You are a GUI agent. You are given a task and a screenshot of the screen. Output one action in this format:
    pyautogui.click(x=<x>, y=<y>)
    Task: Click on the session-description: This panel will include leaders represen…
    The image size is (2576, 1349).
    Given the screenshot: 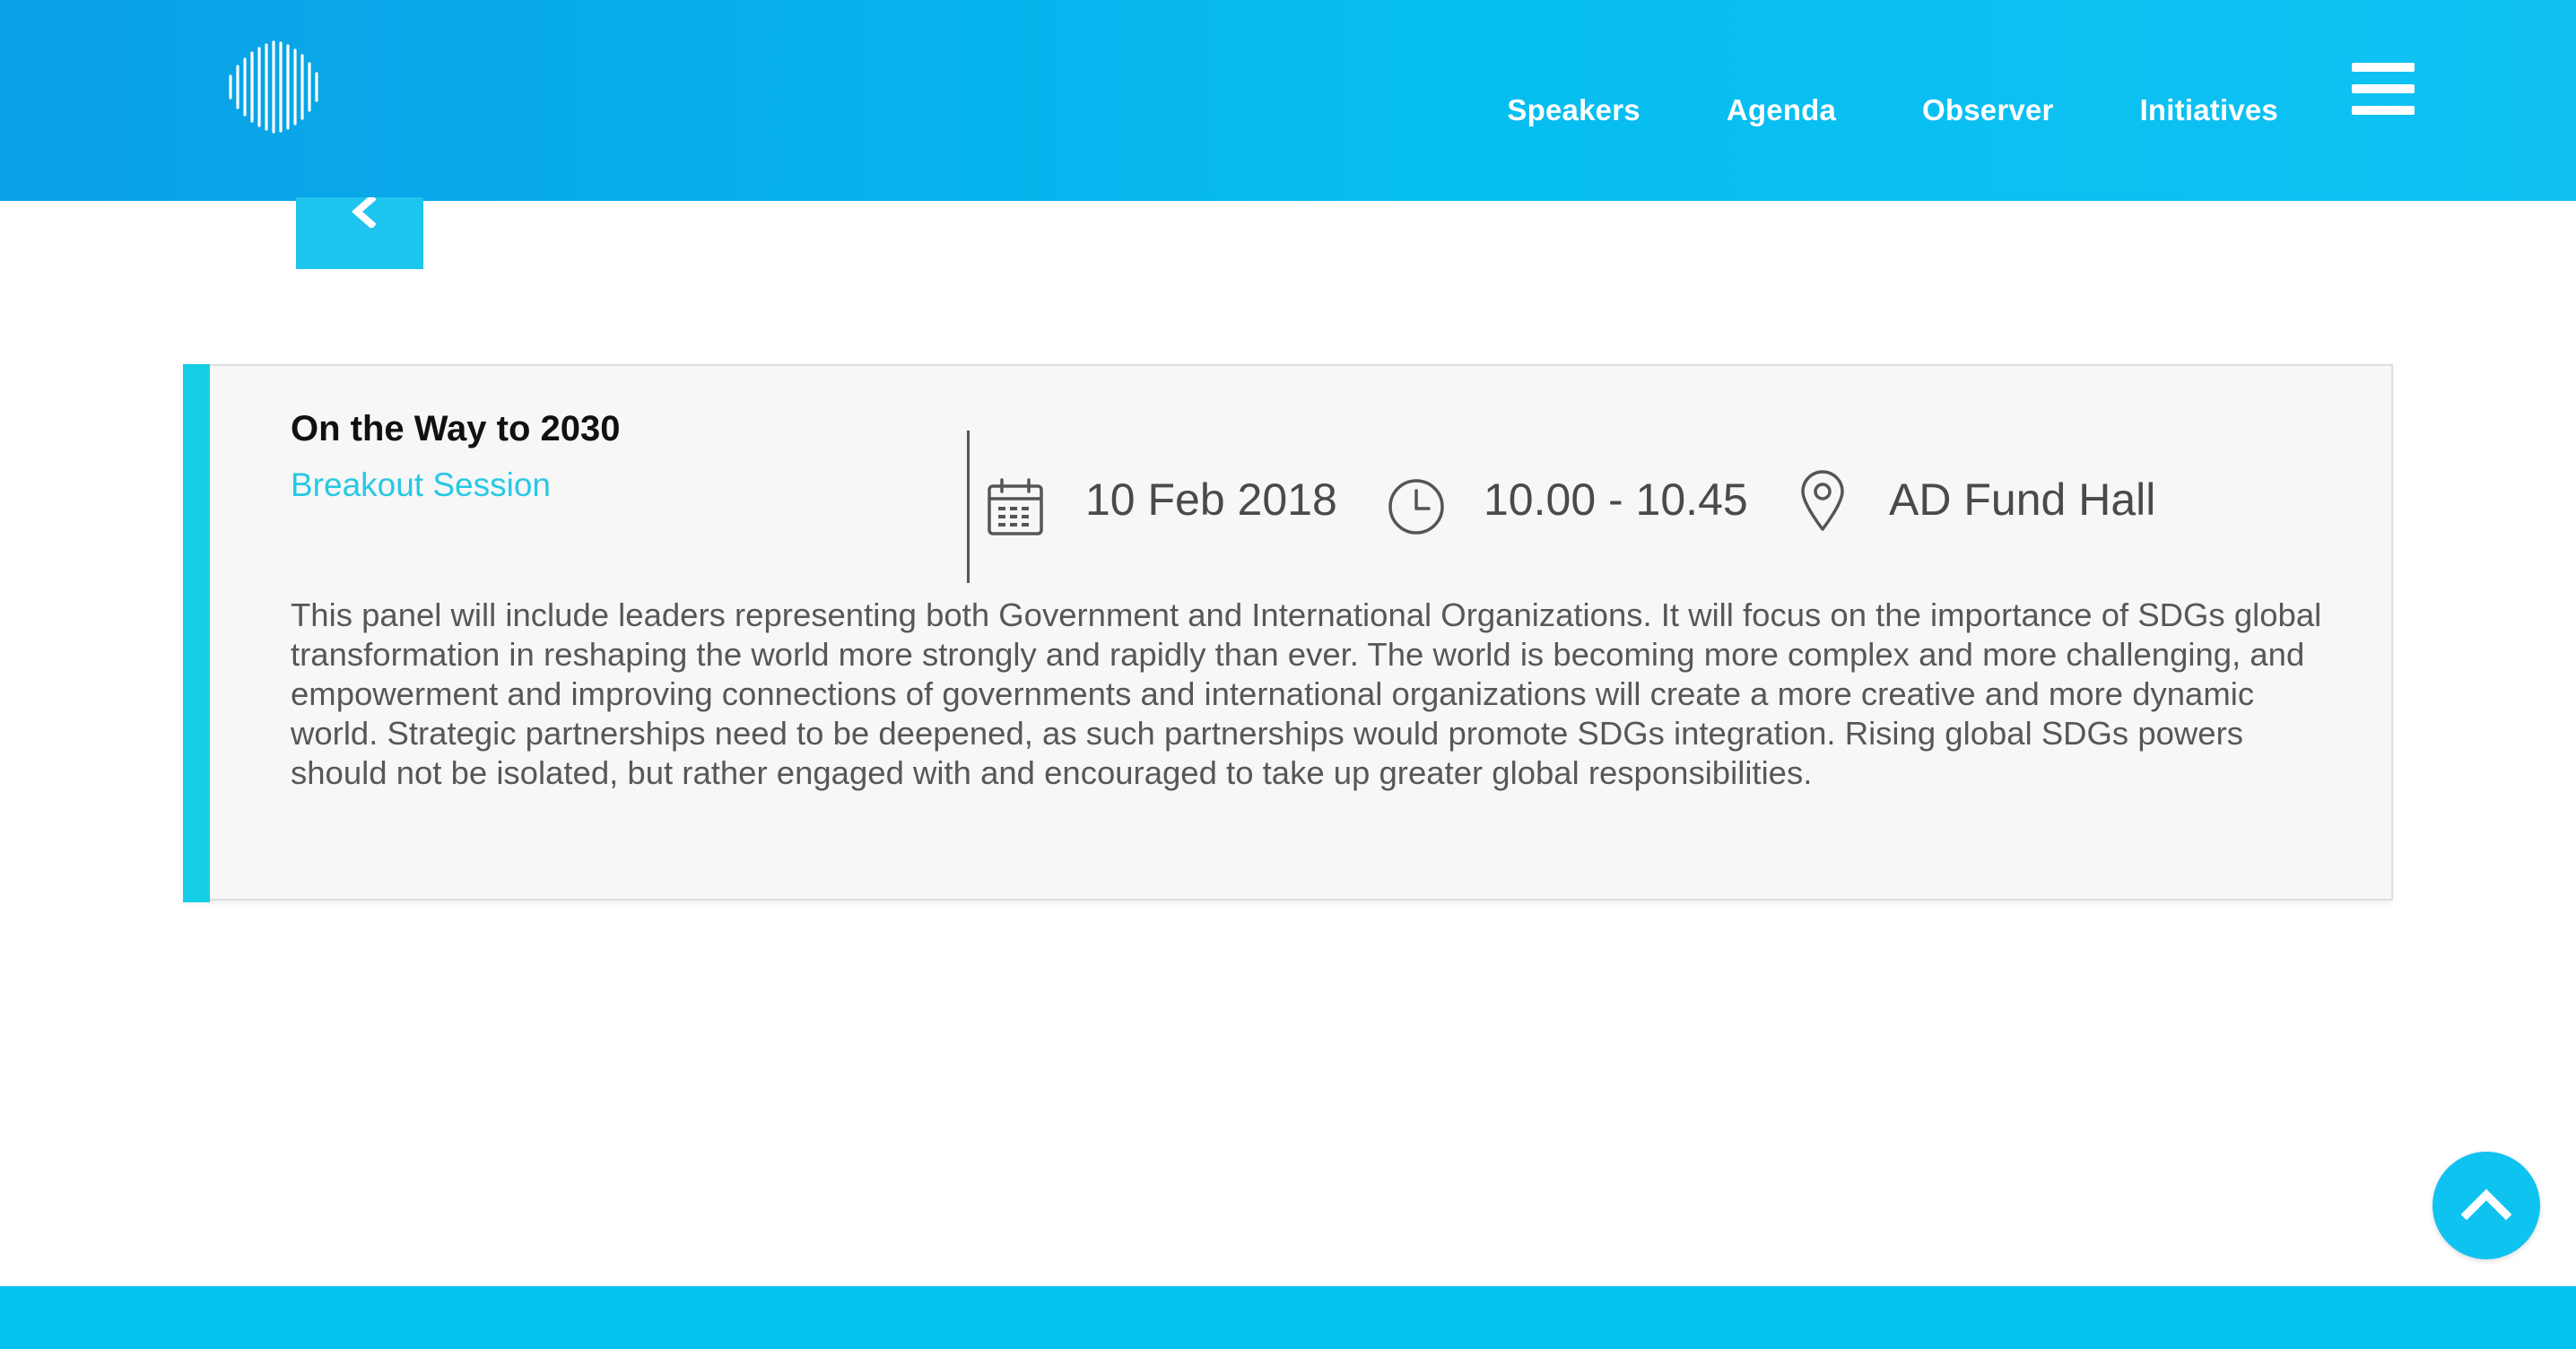 What is the action you would take?
    pyautogui.click(x=1306, y=693)
    